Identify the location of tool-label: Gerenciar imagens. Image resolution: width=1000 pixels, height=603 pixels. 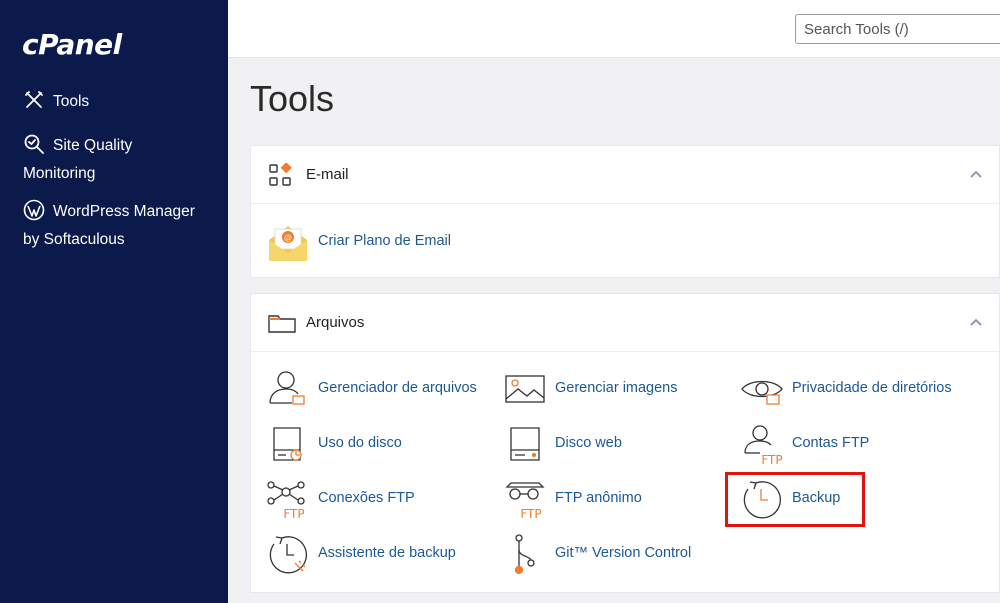
(616, 388).